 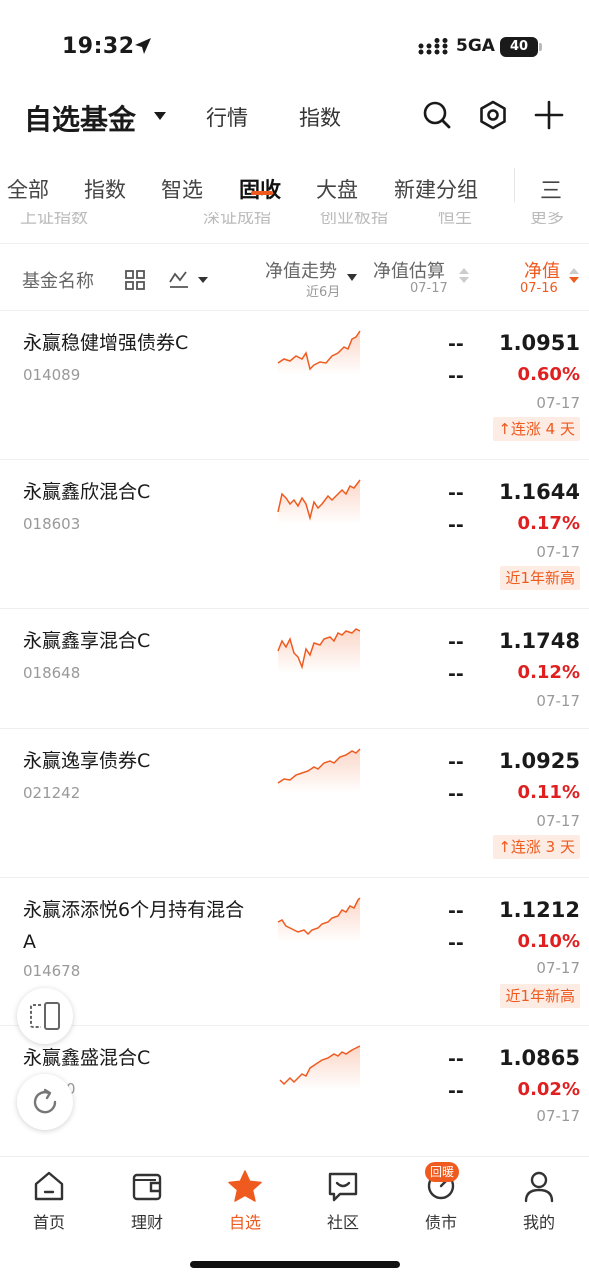 I want to click on nav-sort-down-icon, so click(x=574, y=280).